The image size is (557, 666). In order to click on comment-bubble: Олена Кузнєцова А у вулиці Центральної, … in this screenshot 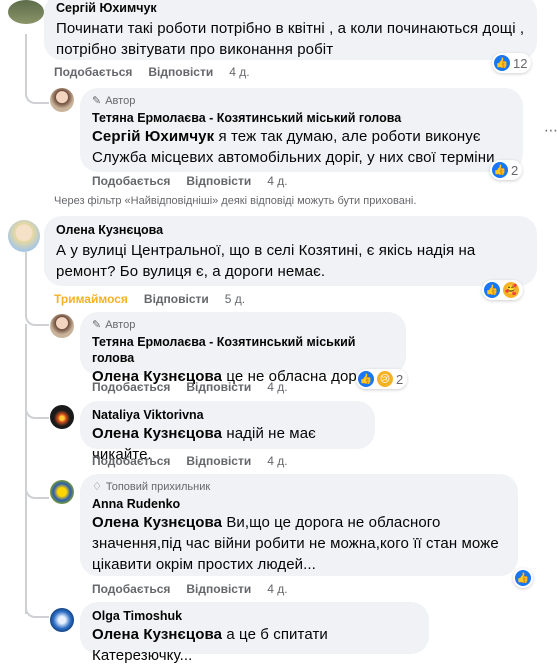, I will do `click(290, 251)`.